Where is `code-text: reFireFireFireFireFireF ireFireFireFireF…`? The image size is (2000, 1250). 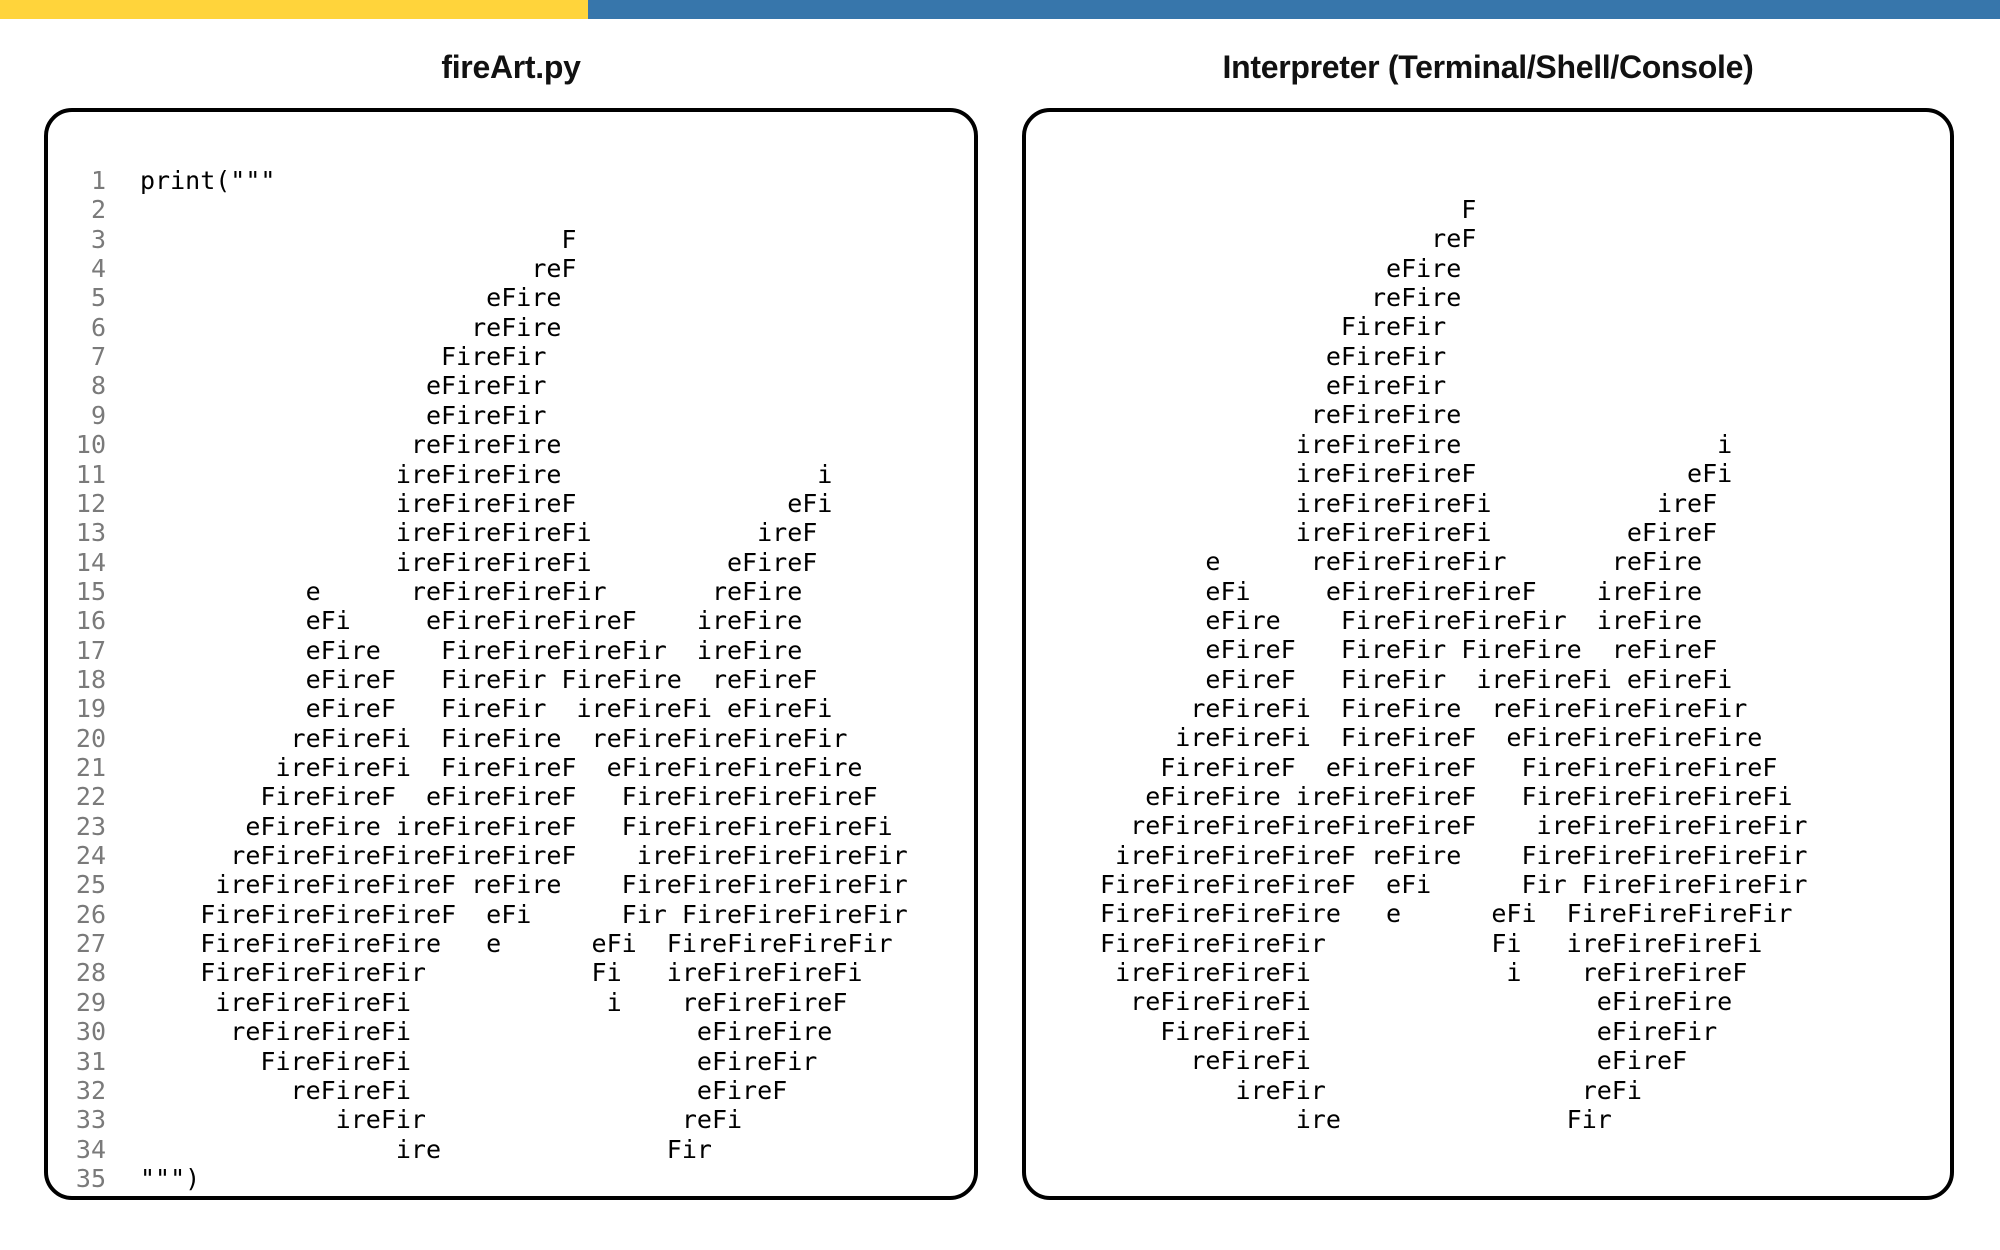
code-text: reFireFireFireFireFireF ireFireFireFireF… is located at coordinates (524, 856).